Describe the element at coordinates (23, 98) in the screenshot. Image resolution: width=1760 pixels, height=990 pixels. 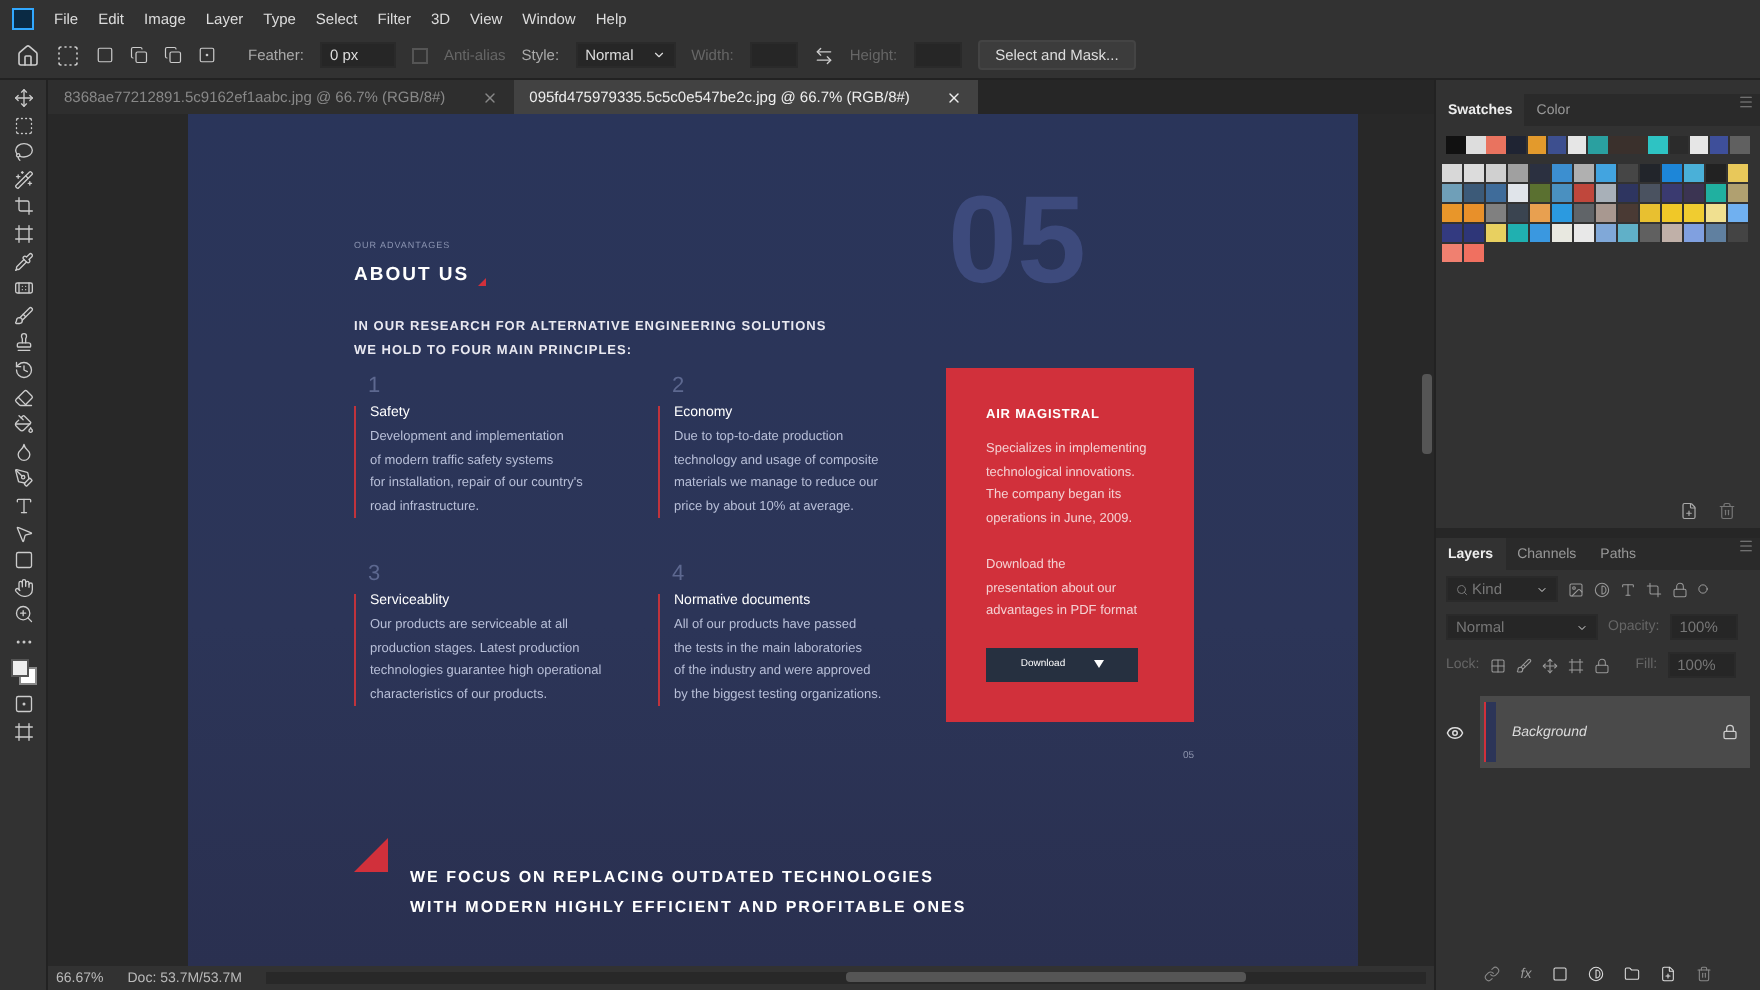
I see `move-icon` at that location.